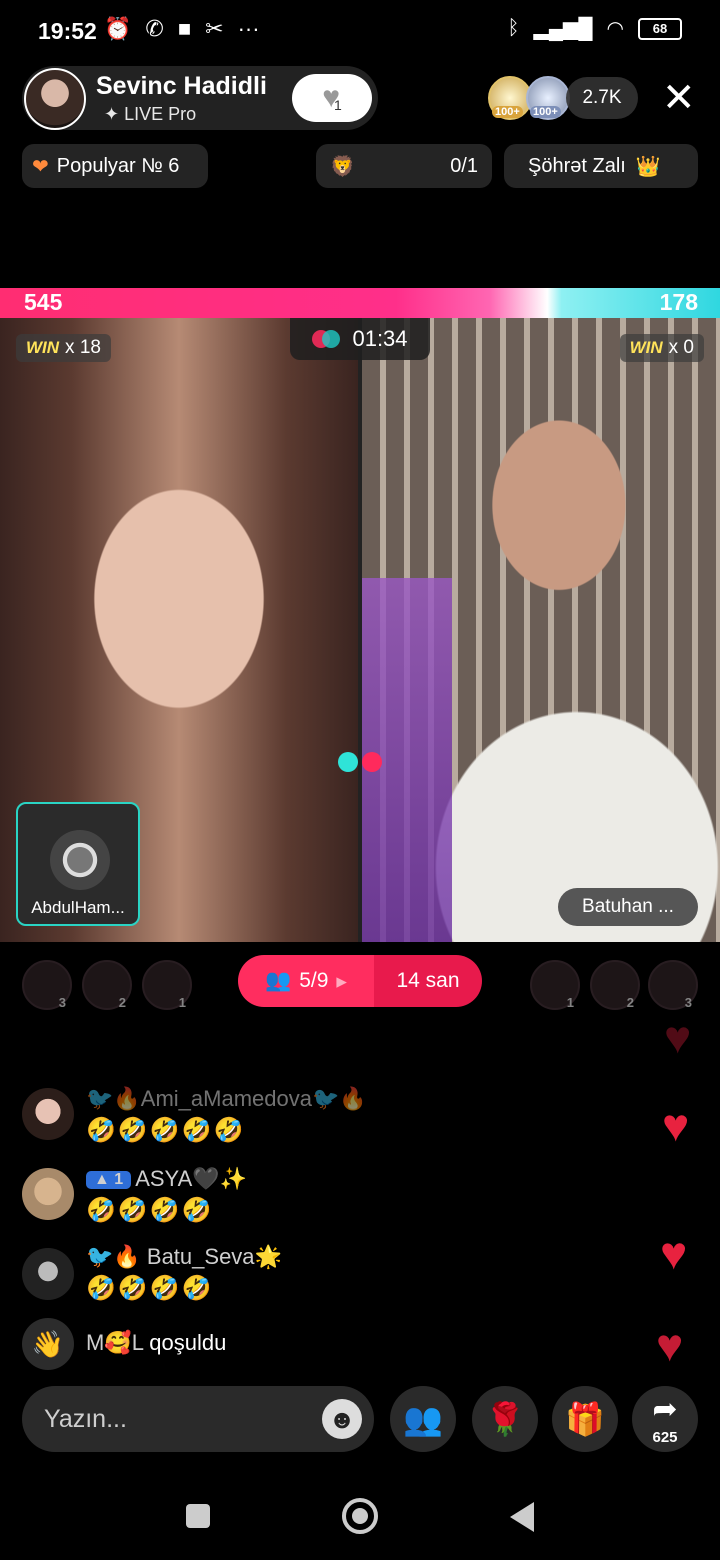 Image resolution: width=720 pixels, height=1560 pixels. Describe the element at coordinates (226, 1099) in the screenshot. I see `comment-author: 🐦🔥Ami_aMamedova🐦🔥` at that location.